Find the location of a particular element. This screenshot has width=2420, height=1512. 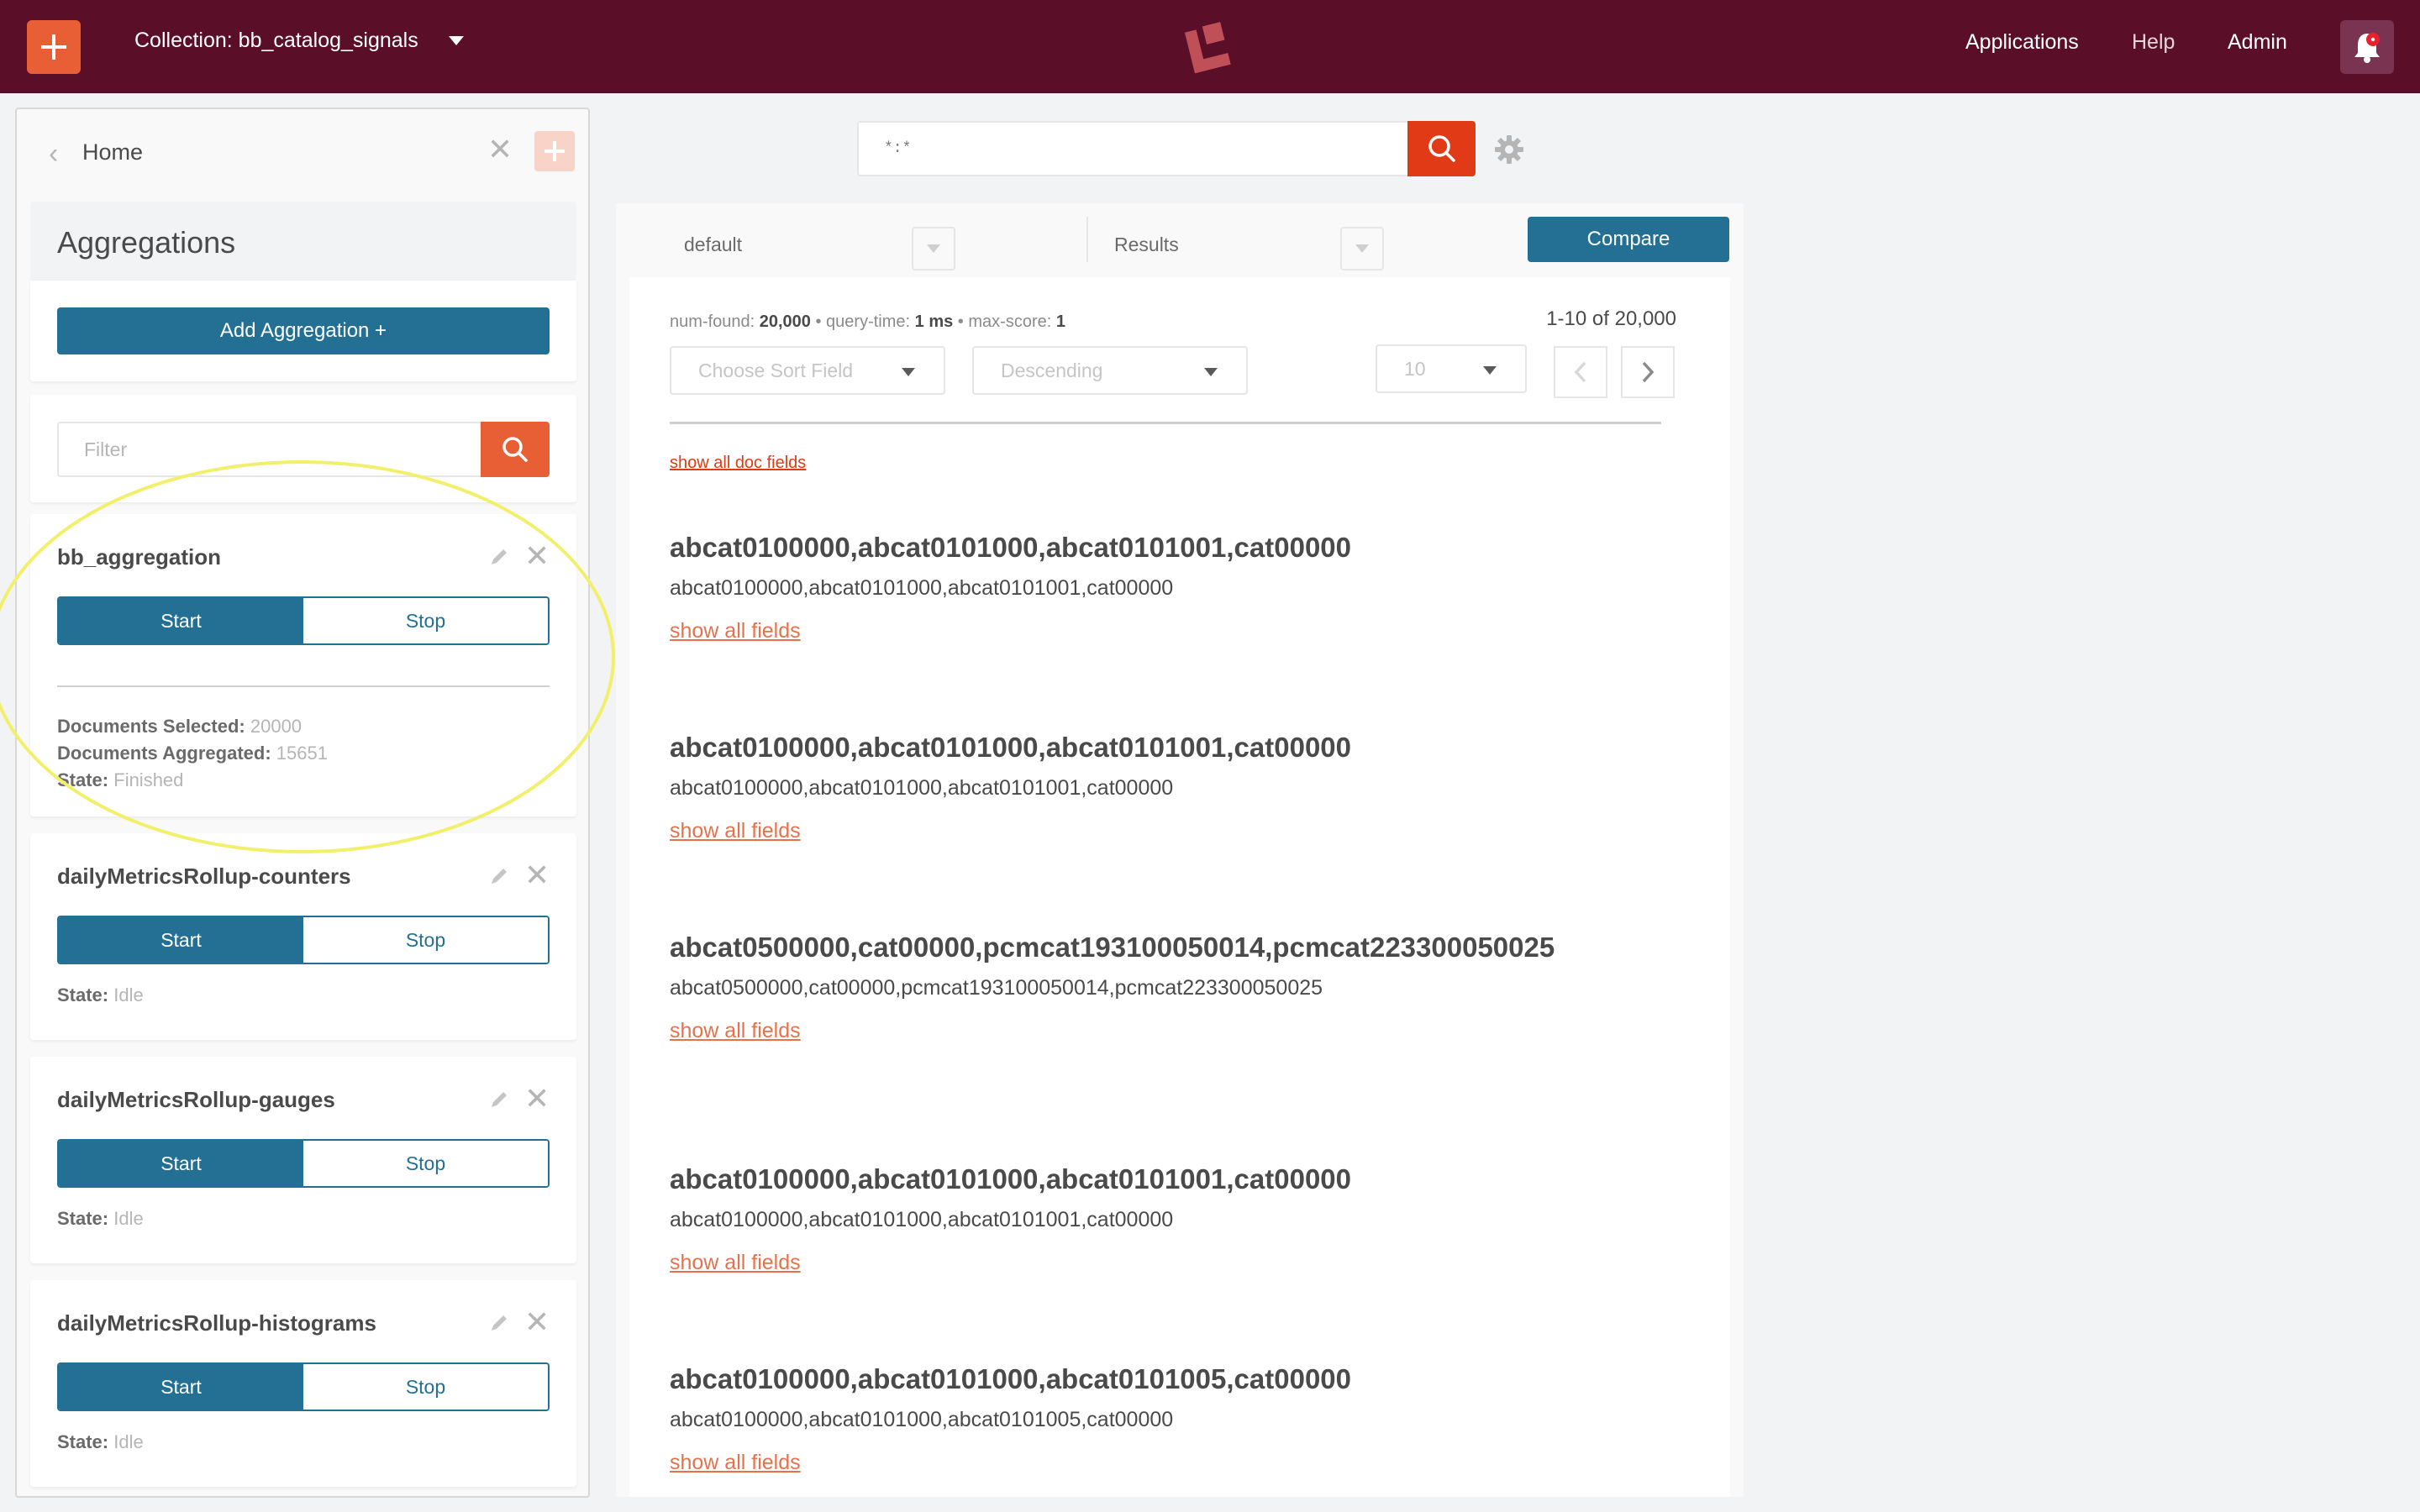

compare-button: Compare is located at coordinates (1628, 239).